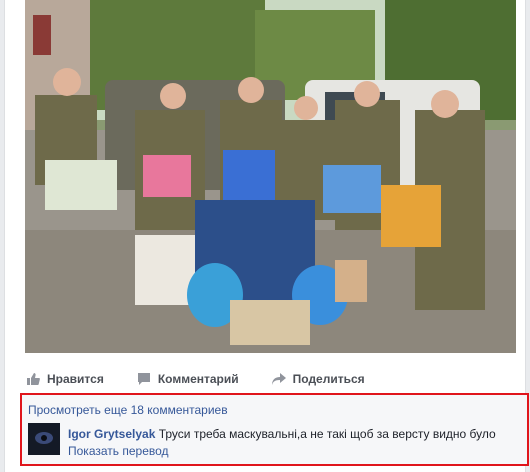 This screenshot has width=530, height=472. Describe the element at coordinates (44, 439) in the screenshot. I see `avatar` at that location.